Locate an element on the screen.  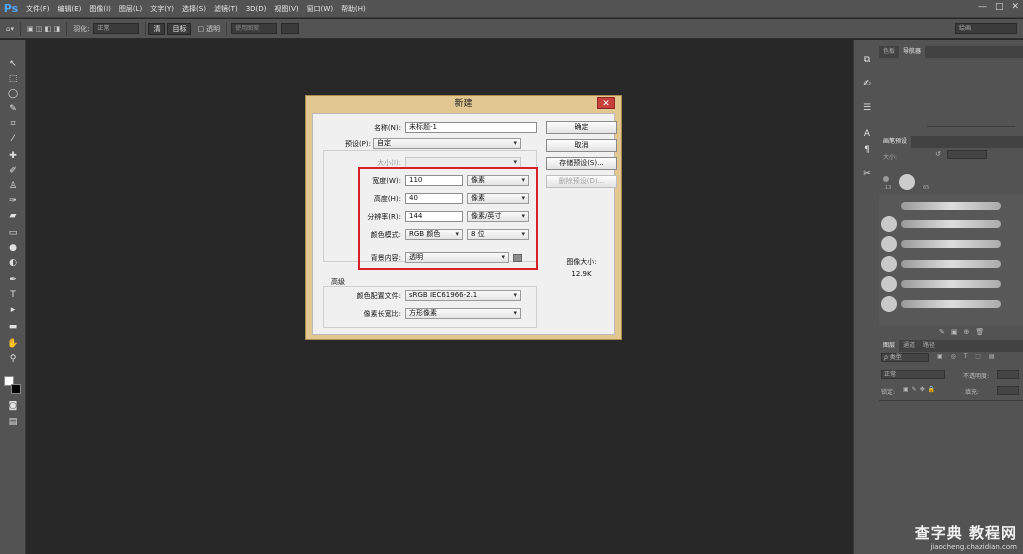
quick-mask-icon: ◙ is located at coordinates (13, 406).